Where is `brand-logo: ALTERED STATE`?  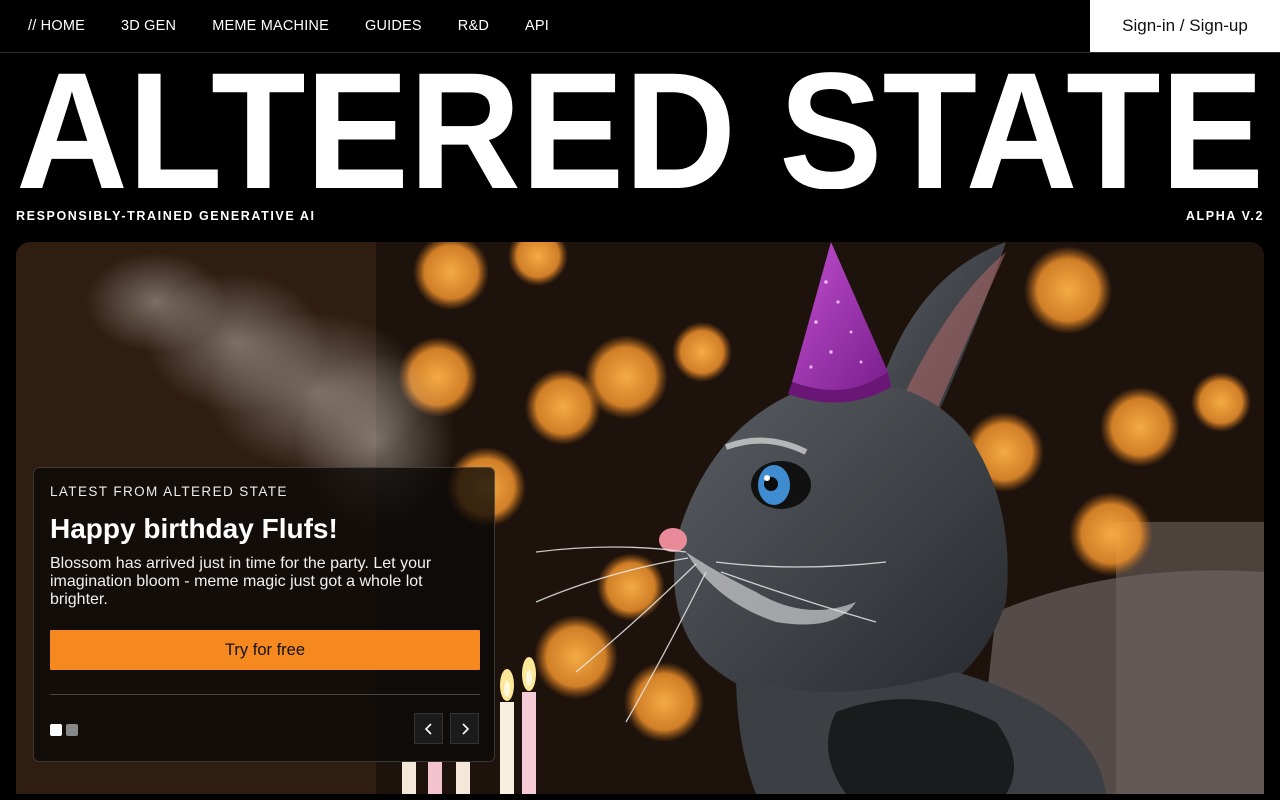 brand-logo: ALTERED STATE is located at coordinates (640, 129).